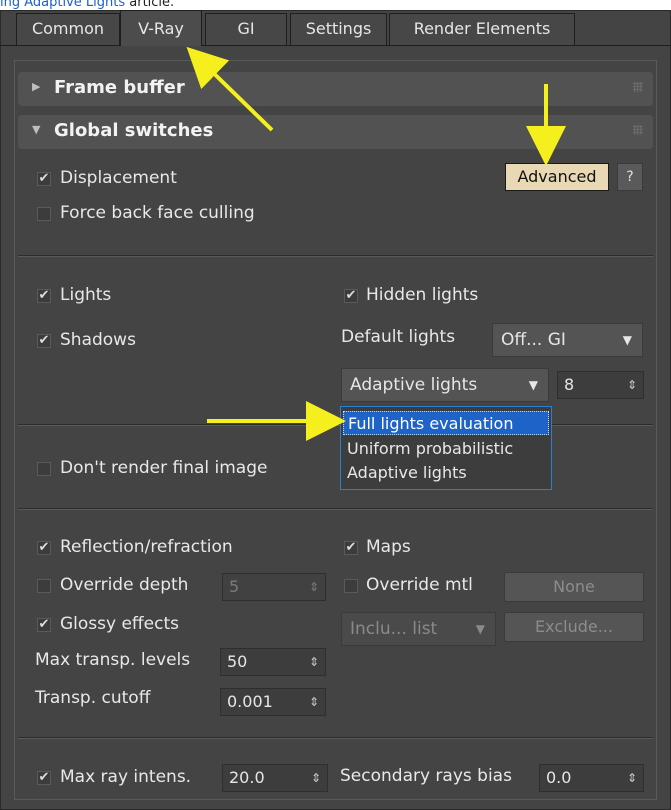 Image resolution: width=671 pixels, height=810 pixels. I want to click on advanced-button: Advanced, so click(557, 177).